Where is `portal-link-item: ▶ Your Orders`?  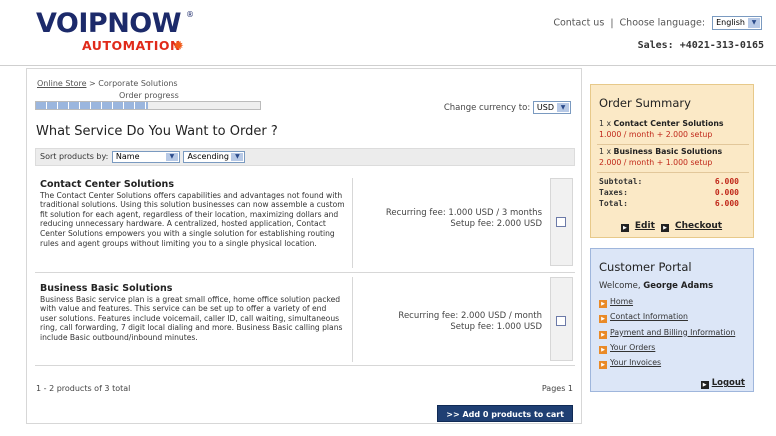 portal-link-item: ▶ Your Orders is located at coordinates (667, 350).